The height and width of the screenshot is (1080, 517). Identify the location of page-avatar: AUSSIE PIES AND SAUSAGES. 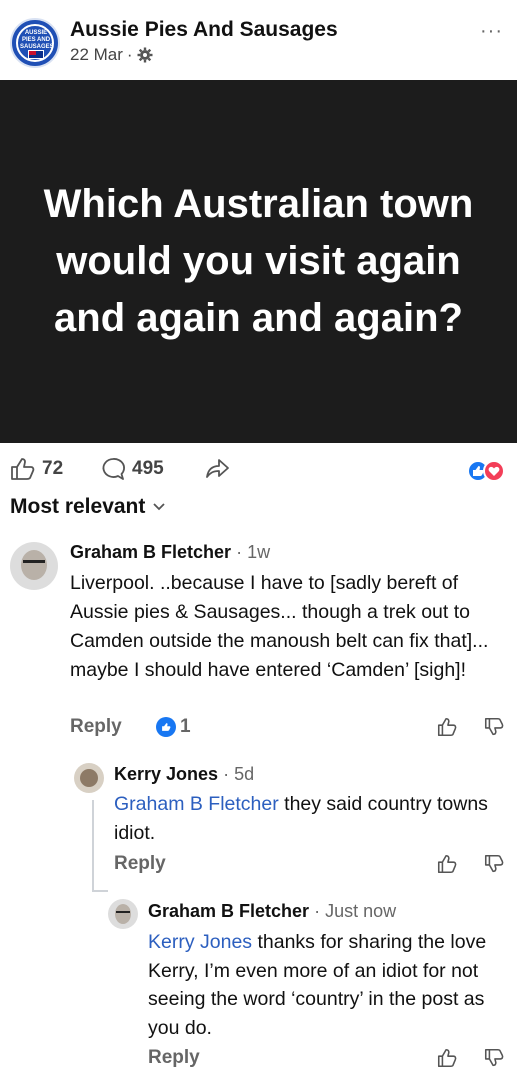
(35, 43).